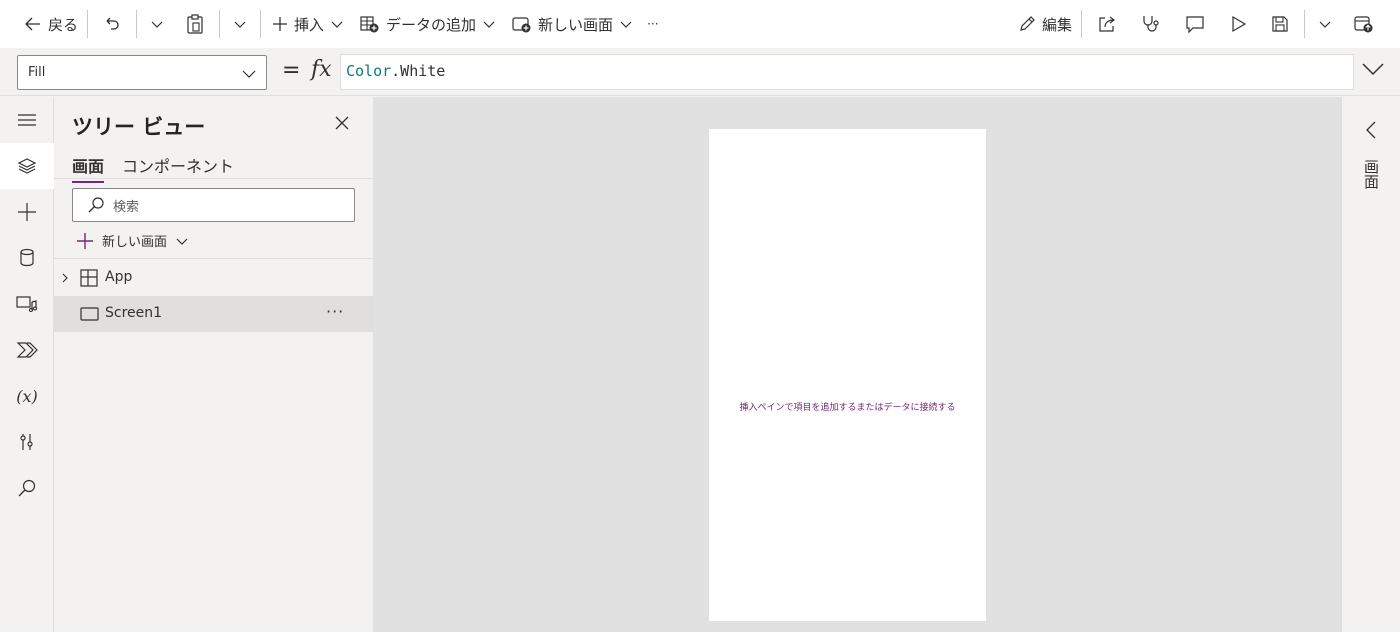 Image resolution: width=1400 pixels, height=632 pixels. Describe the element at coordinates (89, 314) in the screenshot. I see `screen-icon` at that location.